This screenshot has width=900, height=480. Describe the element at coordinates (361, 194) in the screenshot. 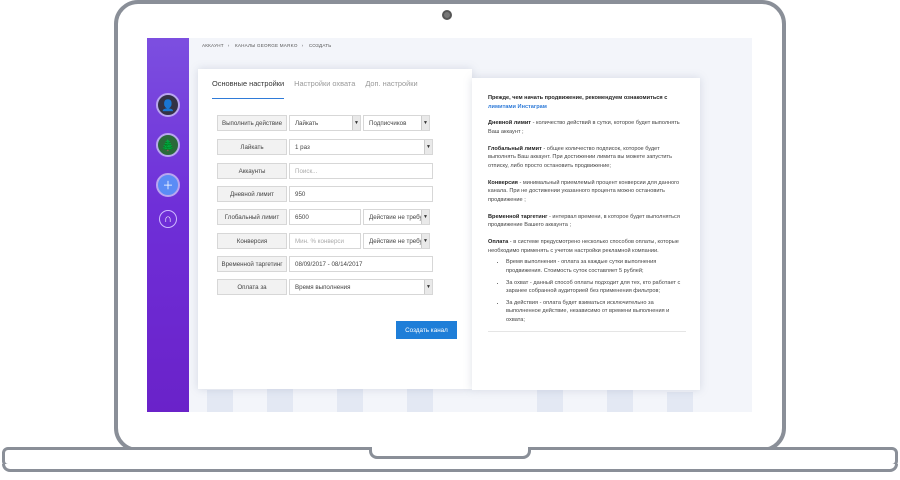

I see `daily-limit-input: 950` at that location.